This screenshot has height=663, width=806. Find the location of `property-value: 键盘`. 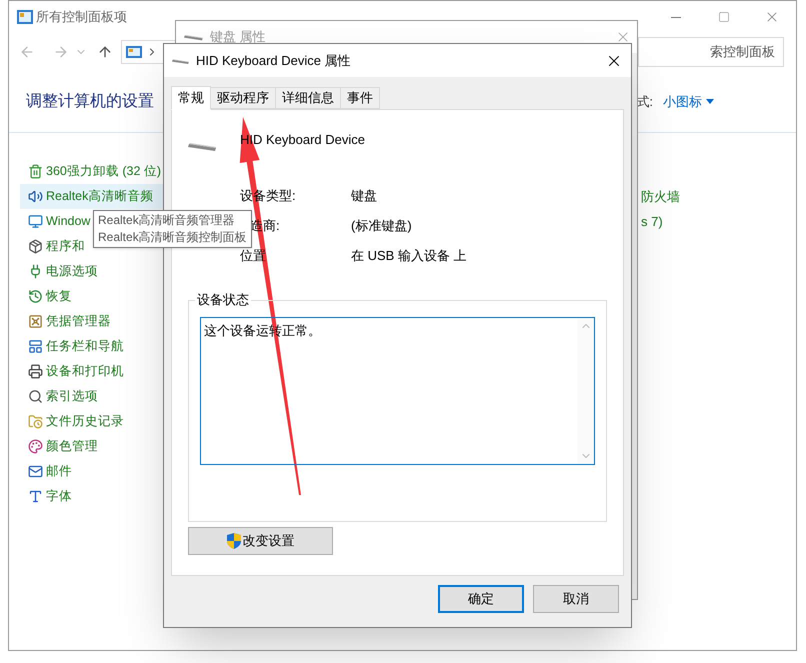

property-value: 键盘 is located at coordinates (364, 196).